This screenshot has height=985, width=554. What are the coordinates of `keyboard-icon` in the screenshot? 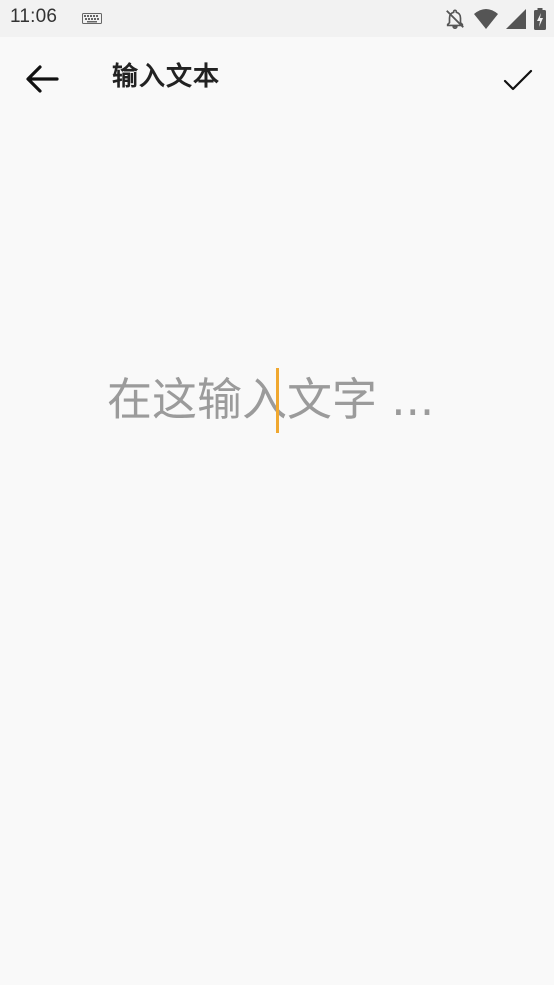 It's located at (92, 18).